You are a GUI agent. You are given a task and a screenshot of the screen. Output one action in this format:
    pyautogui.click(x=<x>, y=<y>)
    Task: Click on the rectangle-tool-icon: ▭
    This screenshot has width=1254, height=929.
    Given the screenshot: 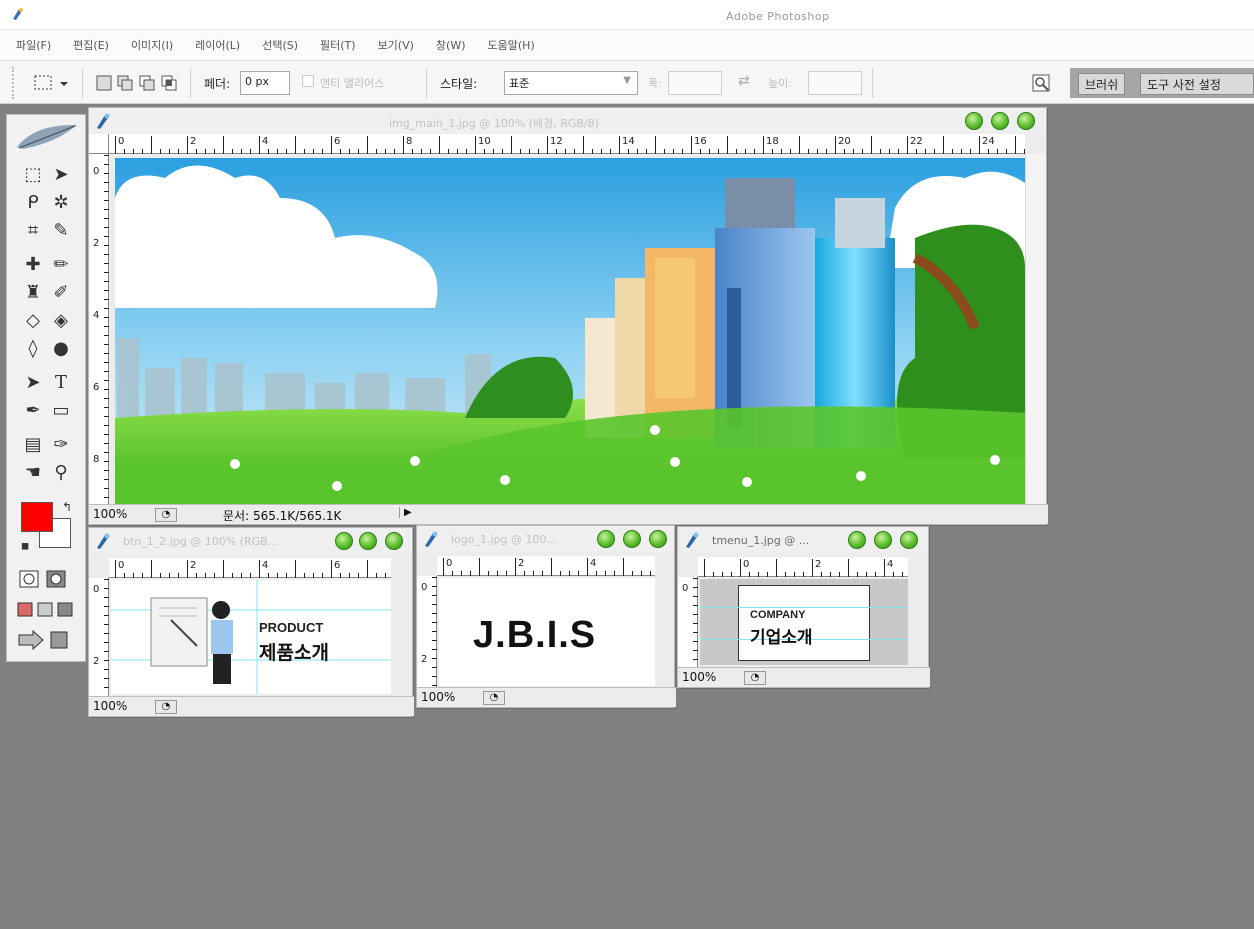 What is the action you would take?
    pyautogui.click(x=61, y=411)
    